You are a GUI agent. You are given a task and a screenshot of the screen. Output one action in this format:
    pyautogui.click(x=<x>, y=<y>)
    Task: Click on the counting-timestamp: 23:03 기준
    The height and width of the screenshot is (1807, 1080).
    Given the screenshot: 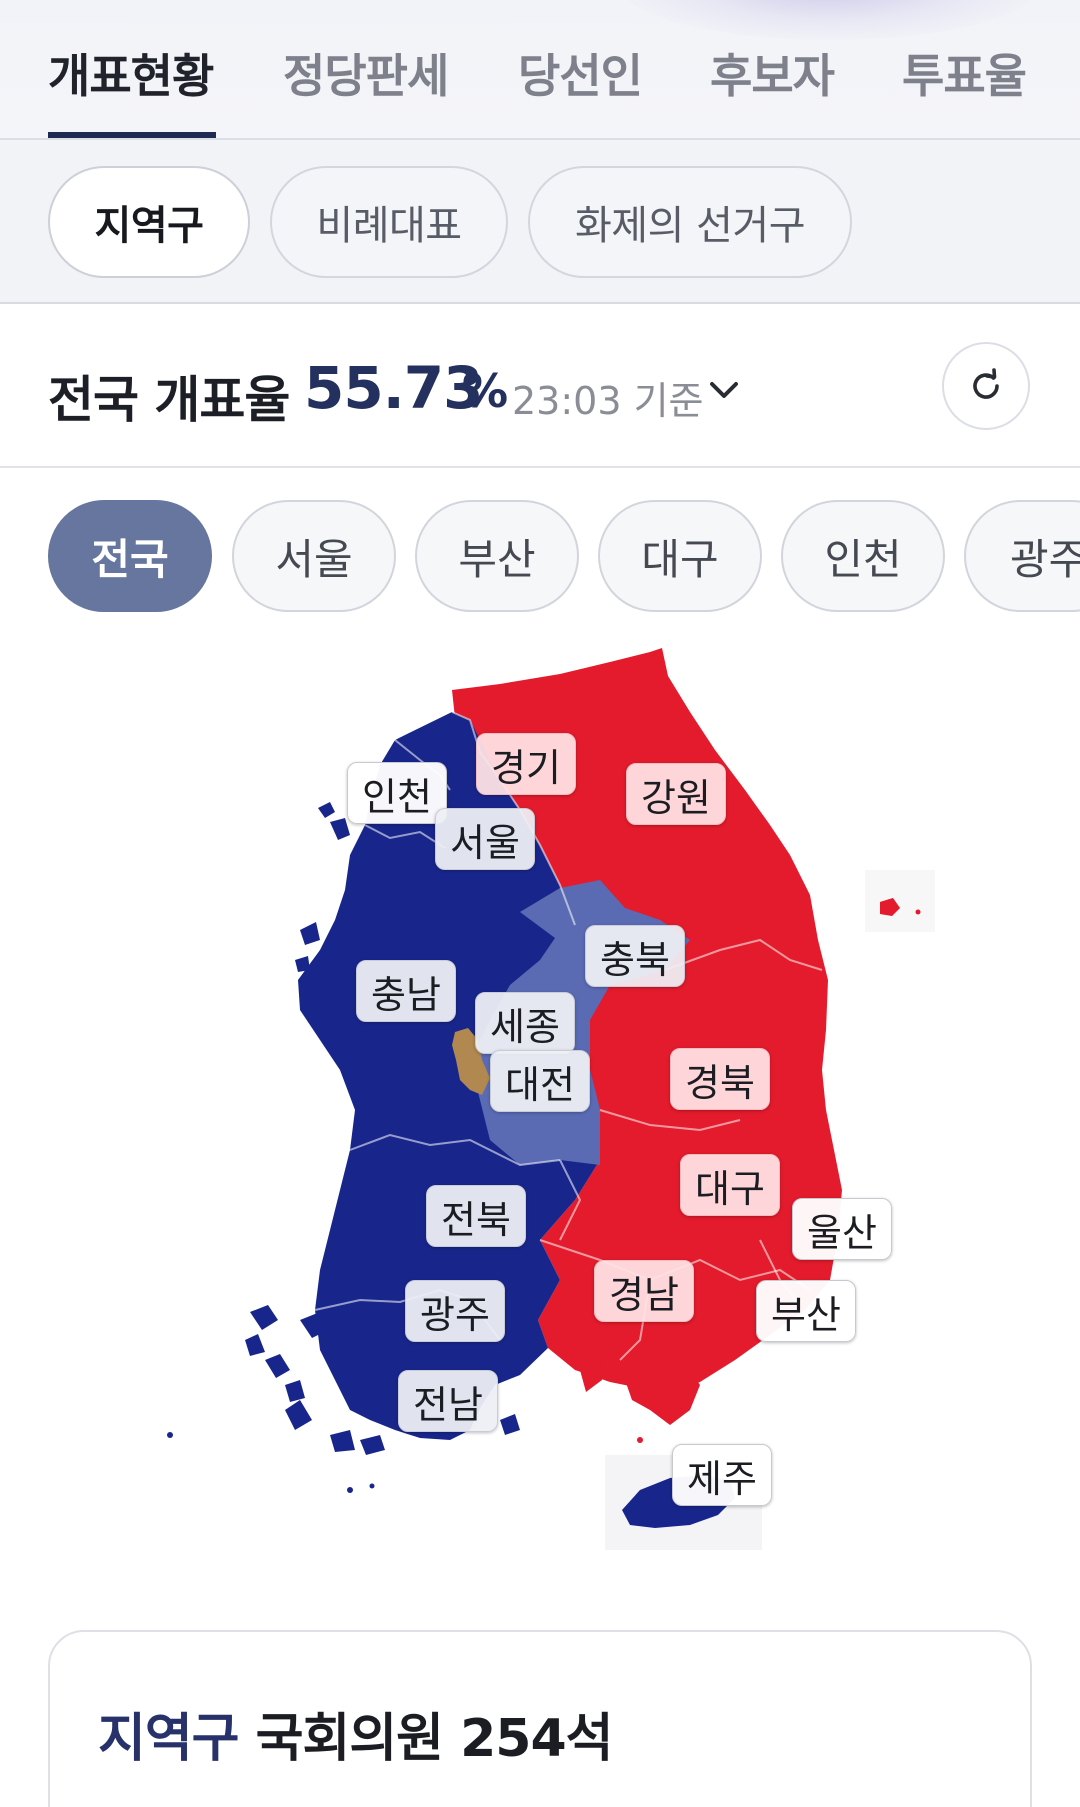 What is the action you would take?
    pyautogui.click(x=608, y=397)
    